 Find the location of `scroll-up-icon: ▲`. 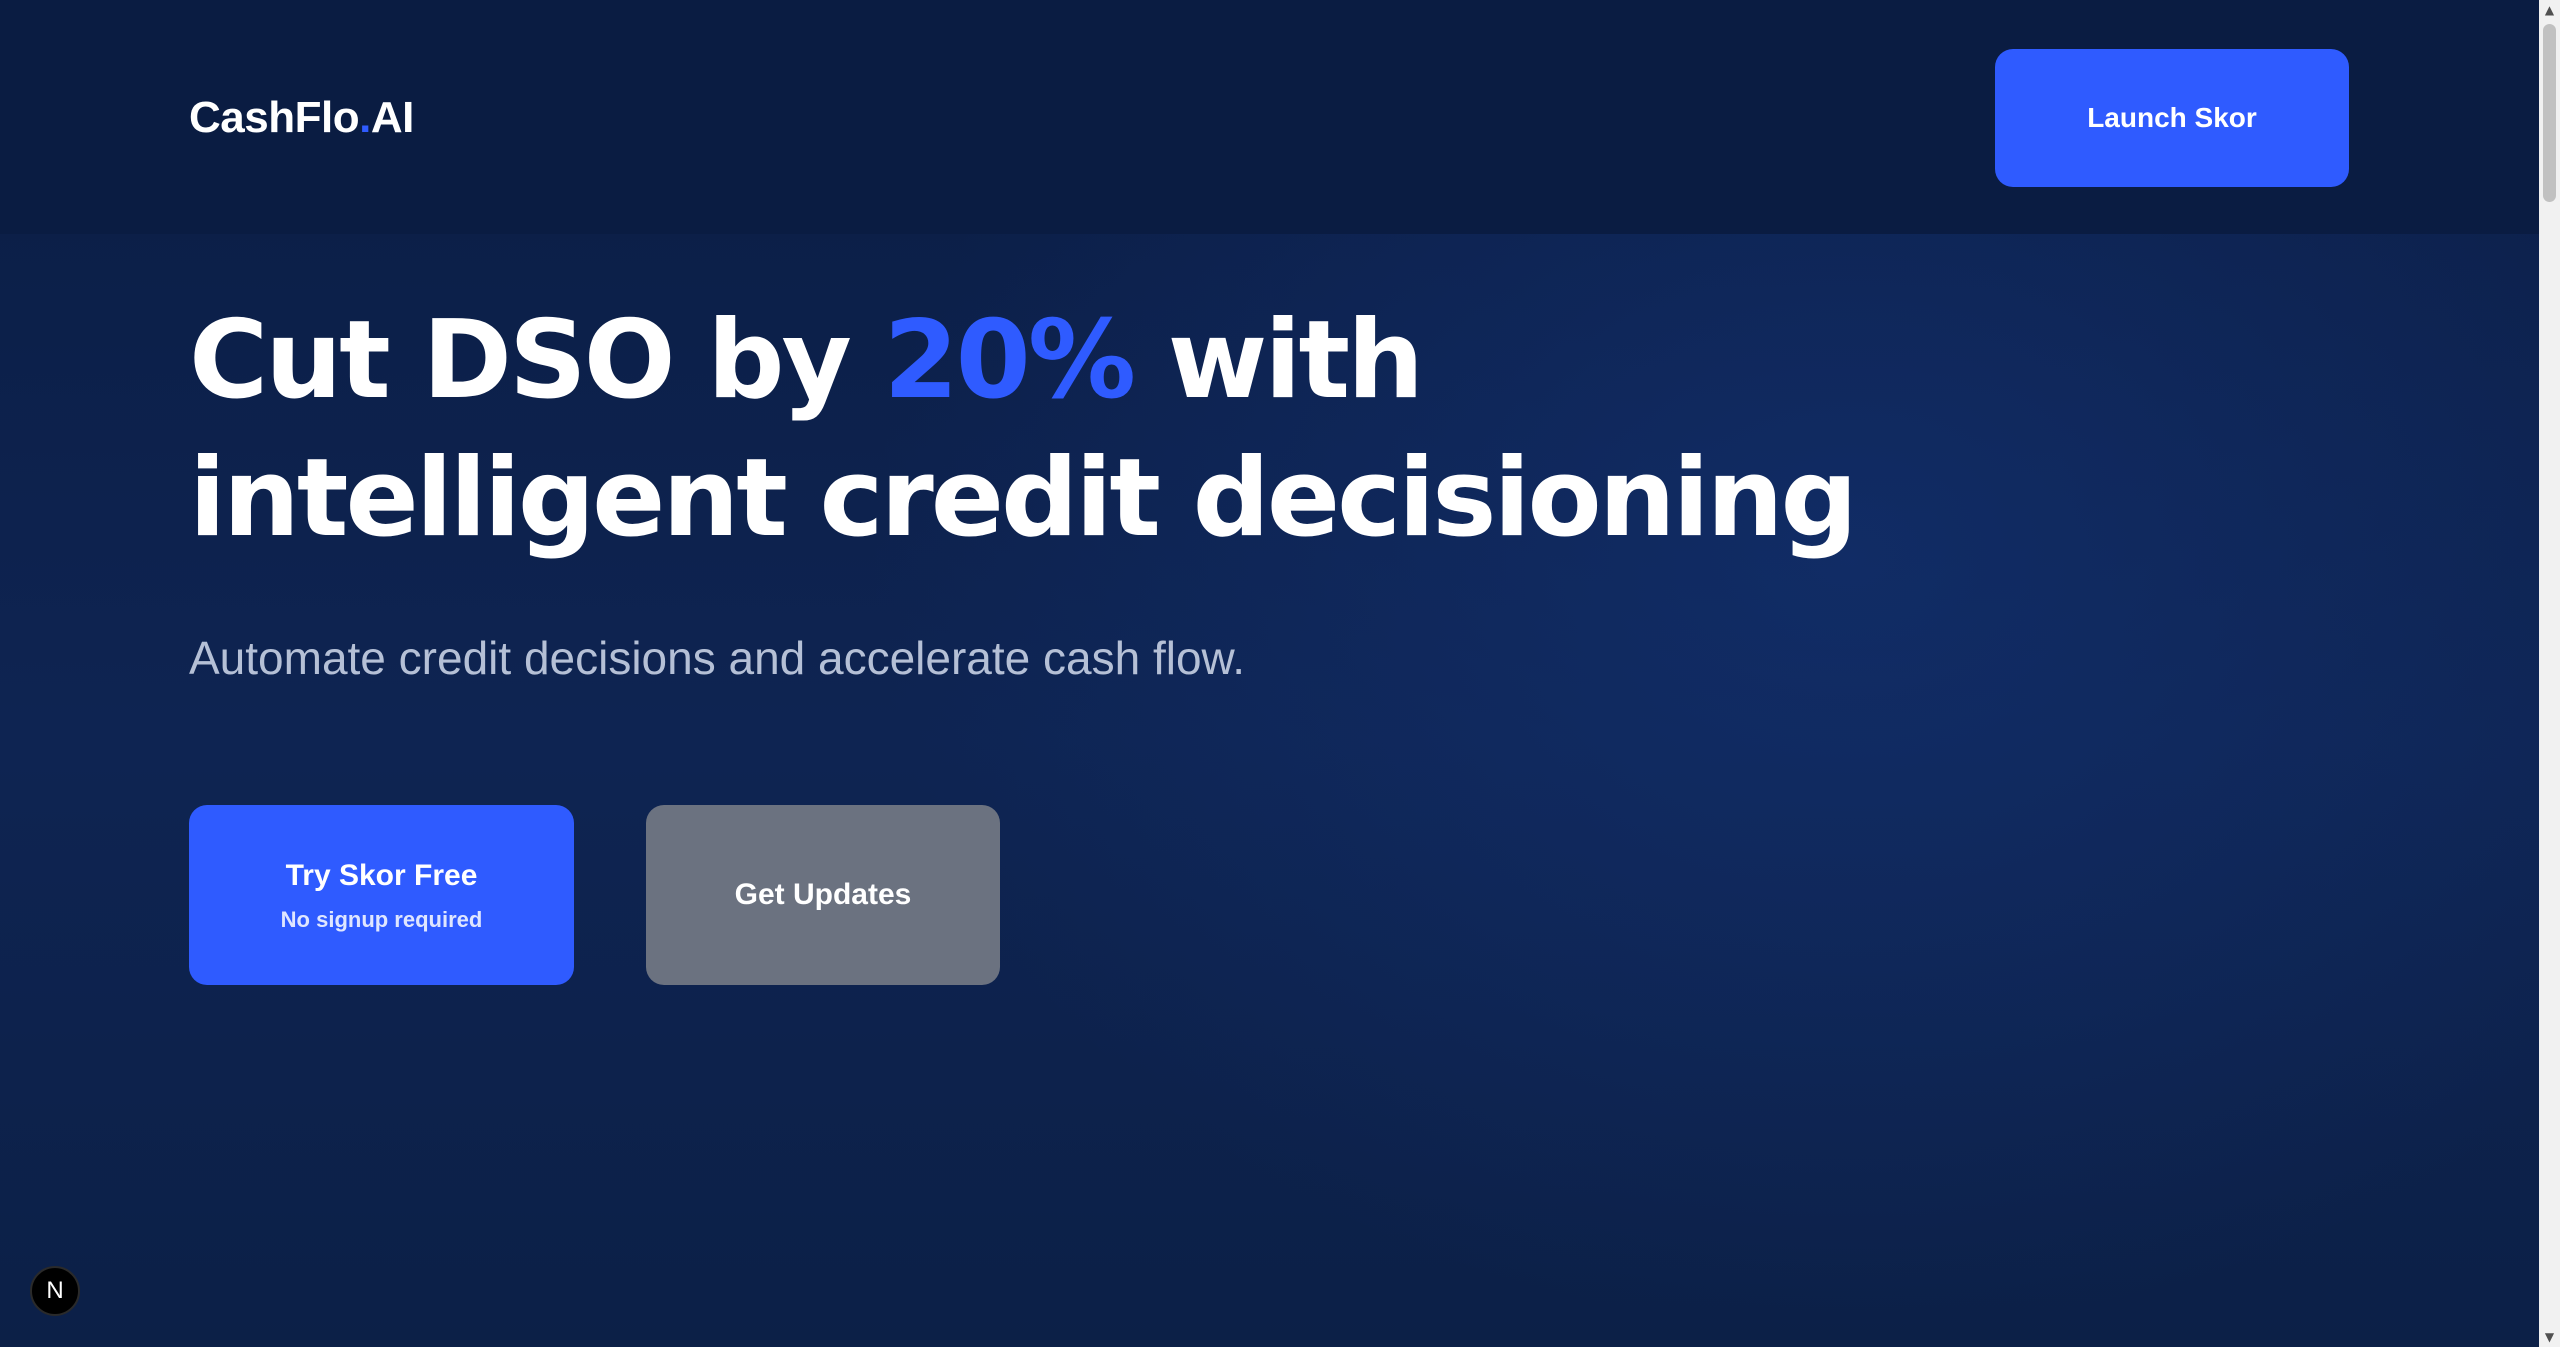

scroll-up-icon: ▲ is located at coordinates (2549, 10).